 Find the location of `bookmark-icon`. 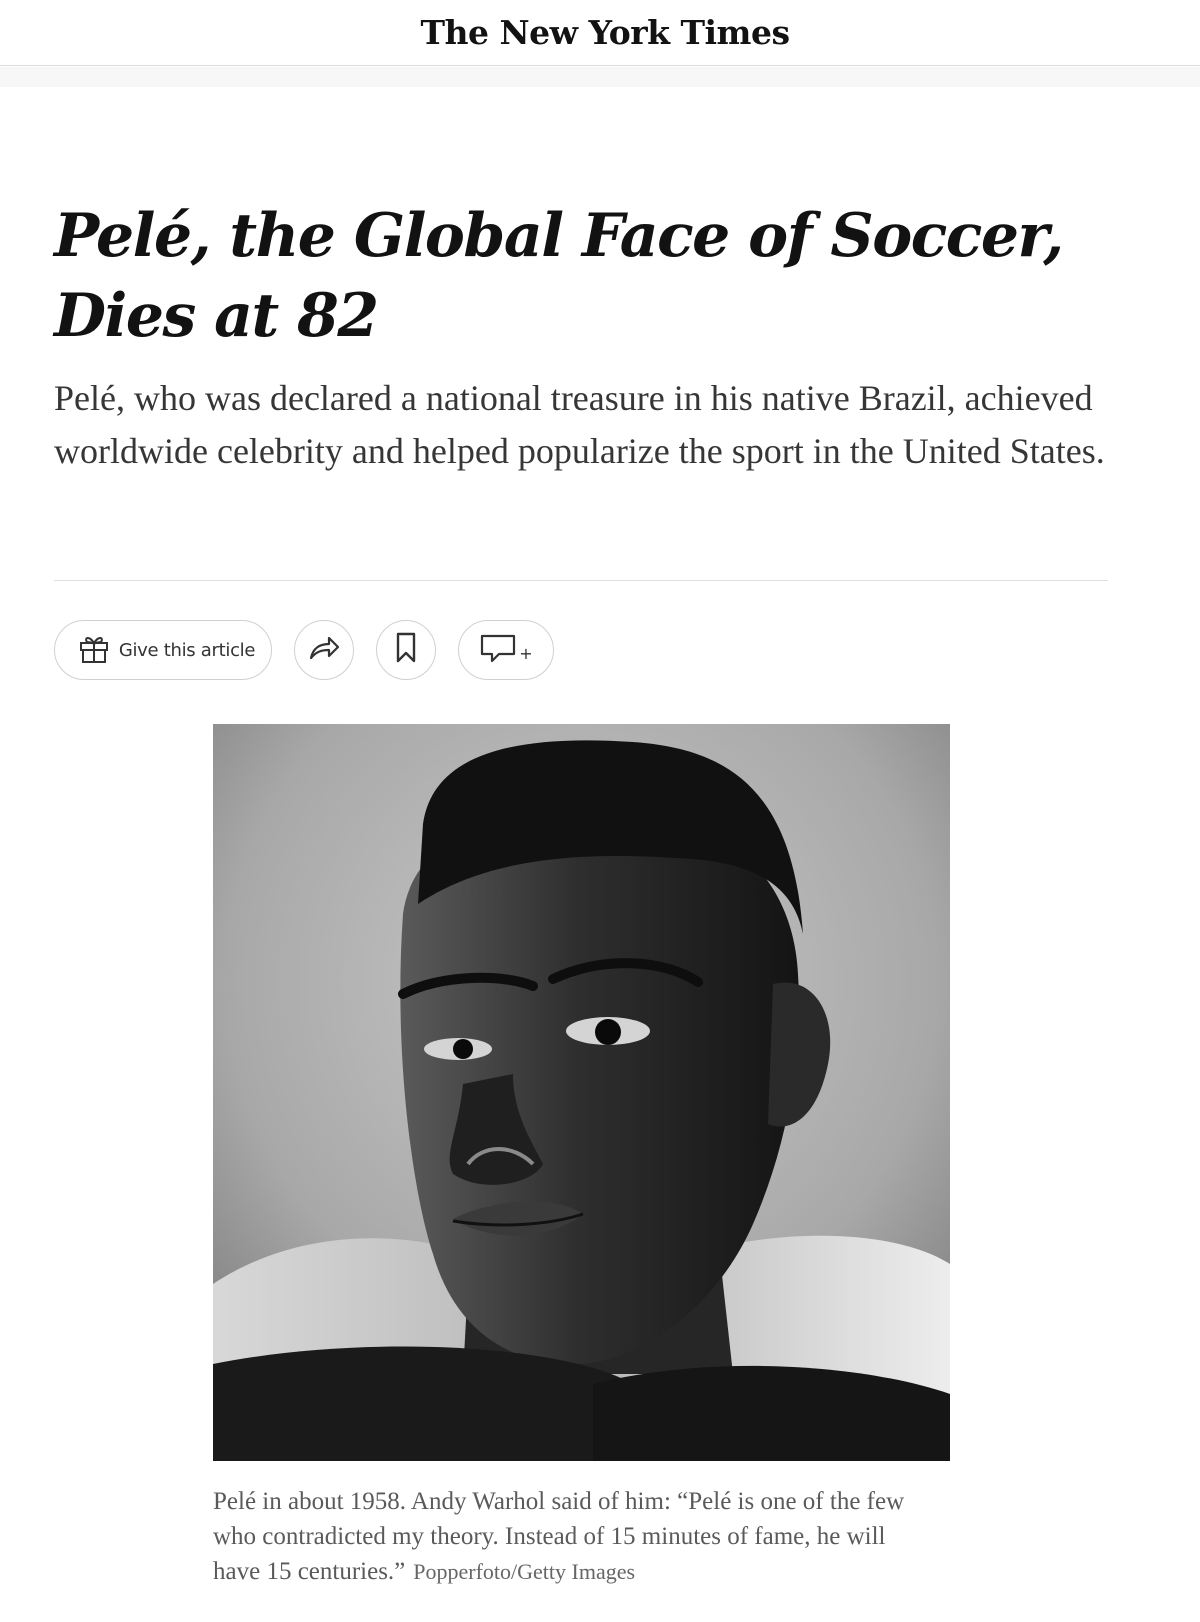

bookmark-icon is located at coordinates (406, 650).